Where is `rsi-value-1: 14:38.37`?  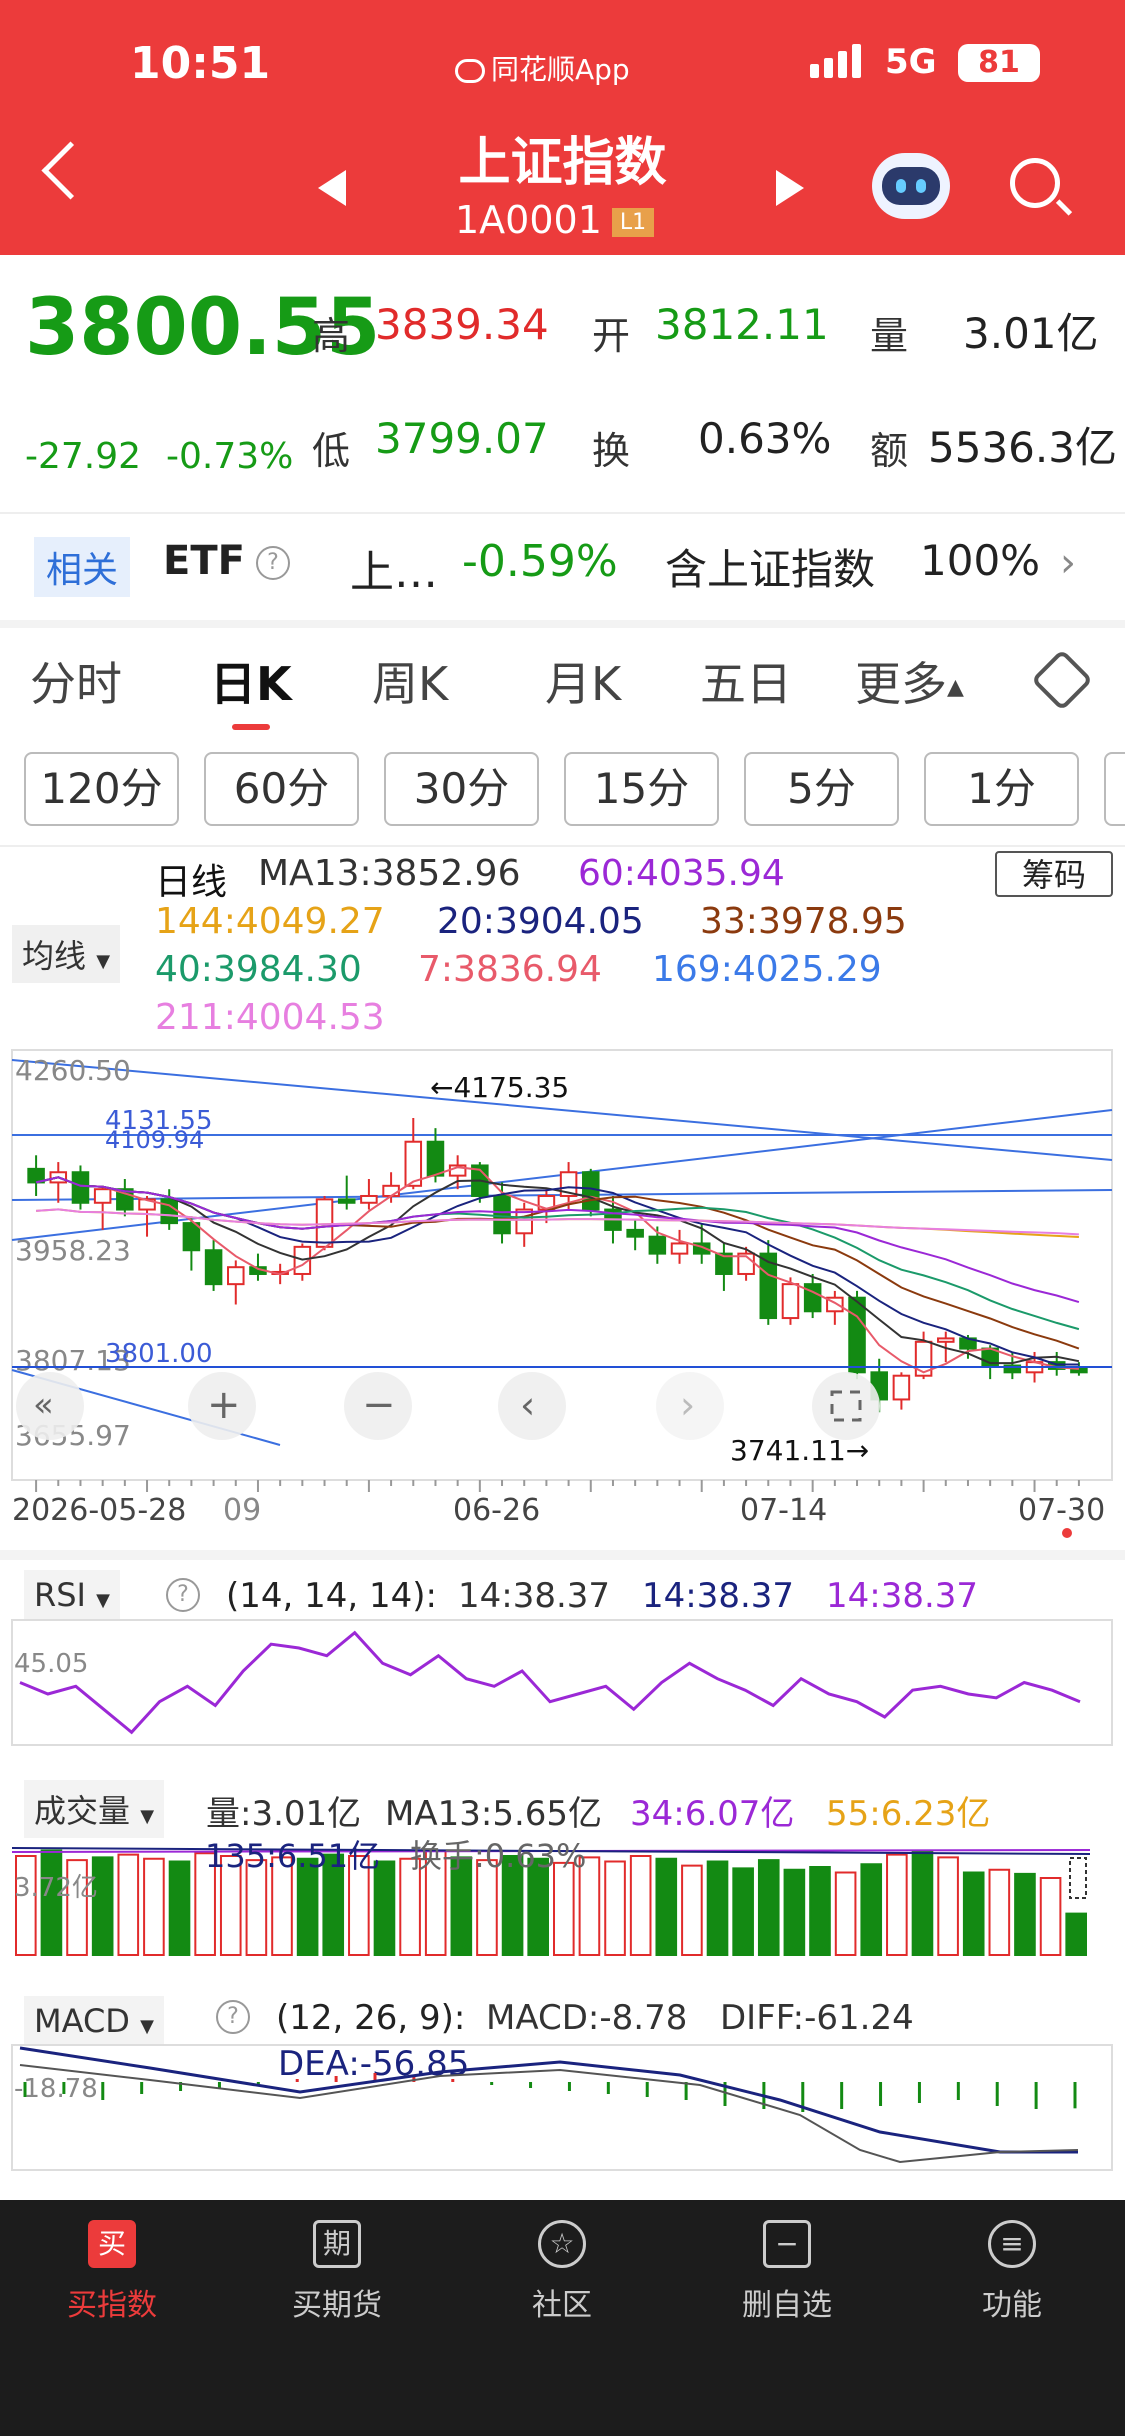 rsi-value-1: 14:38.37 is located at coordinates (534, 1596).